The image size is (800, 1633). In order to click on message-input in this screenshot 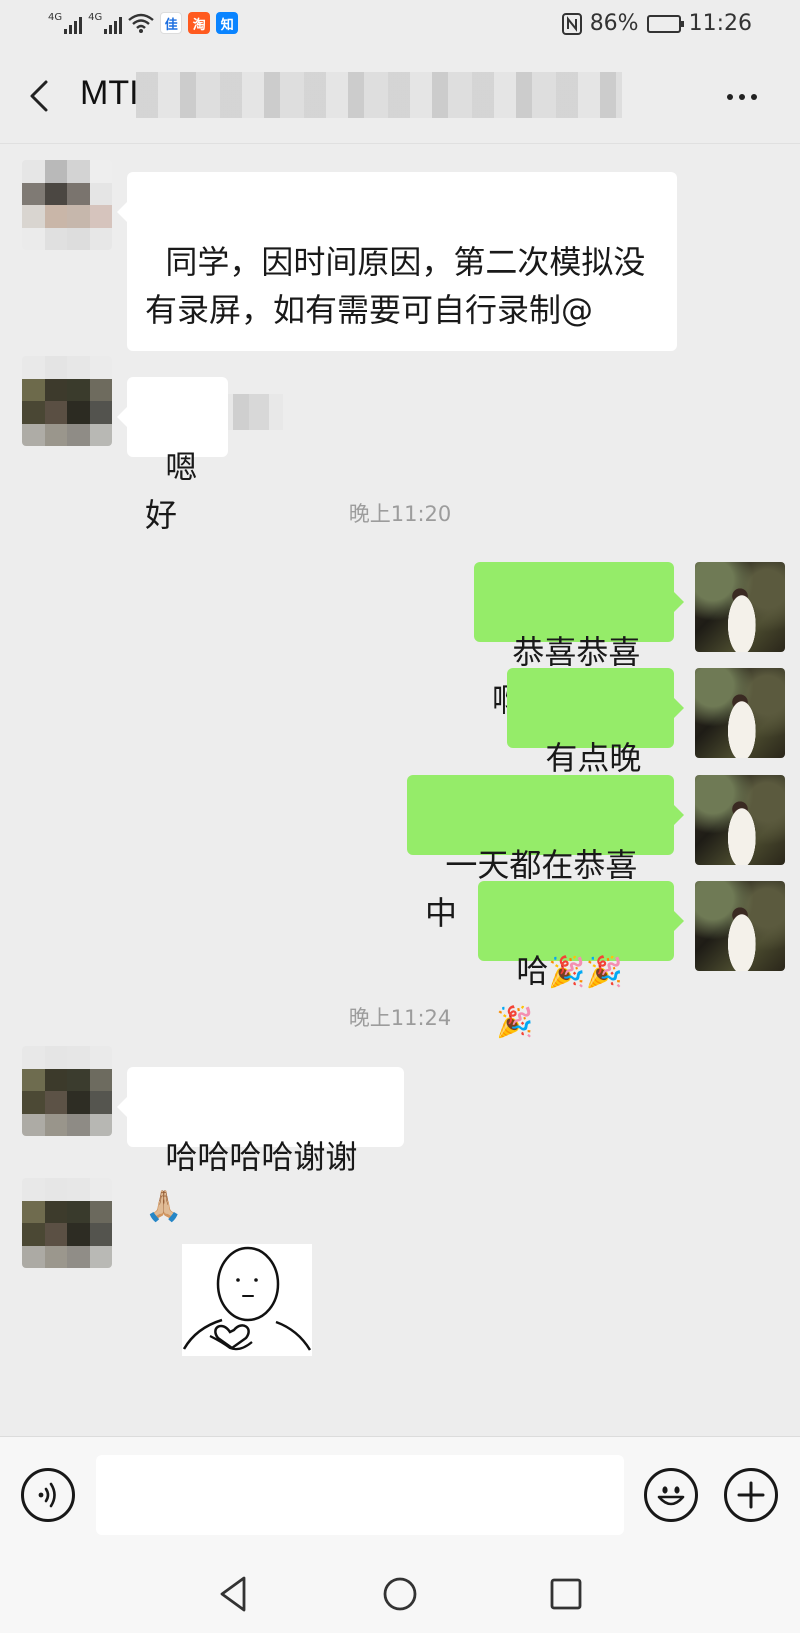, I will do `click(360, 1495)`.